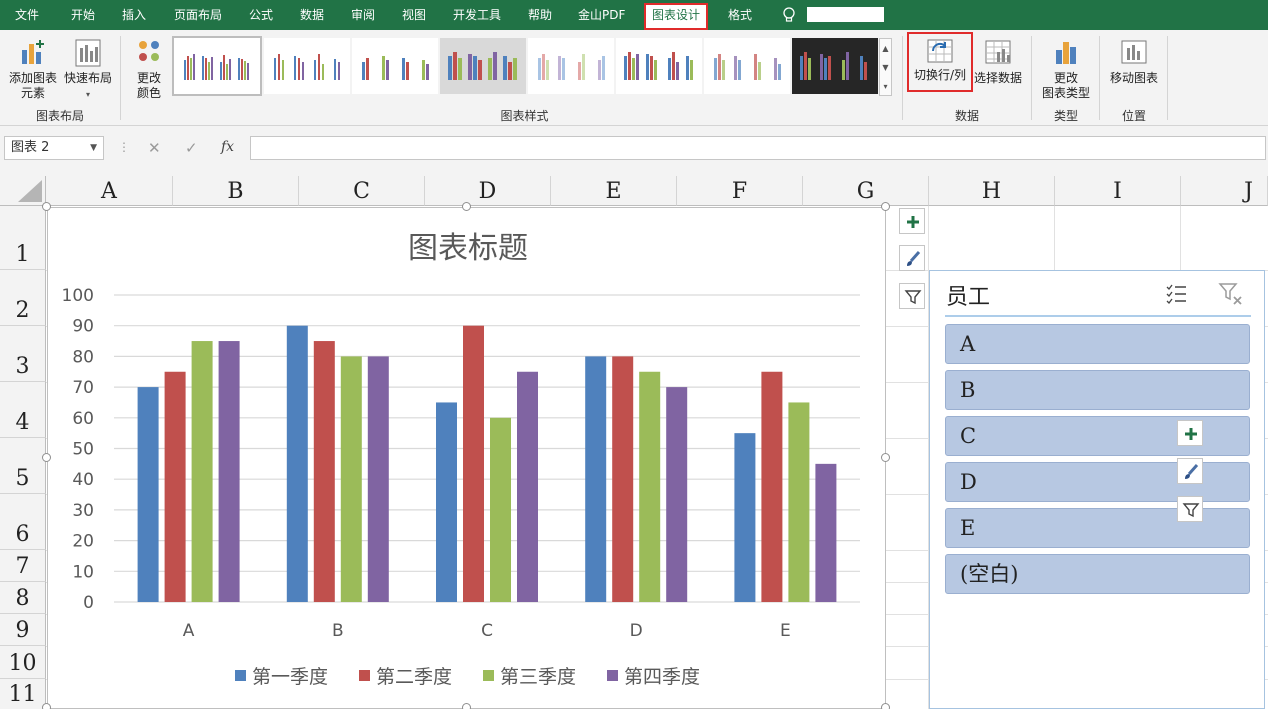 The image size is (1268, 709). Describe the element at coordinates (789, 15) in the screenshot. I see `lightbulb-icon` at that location.